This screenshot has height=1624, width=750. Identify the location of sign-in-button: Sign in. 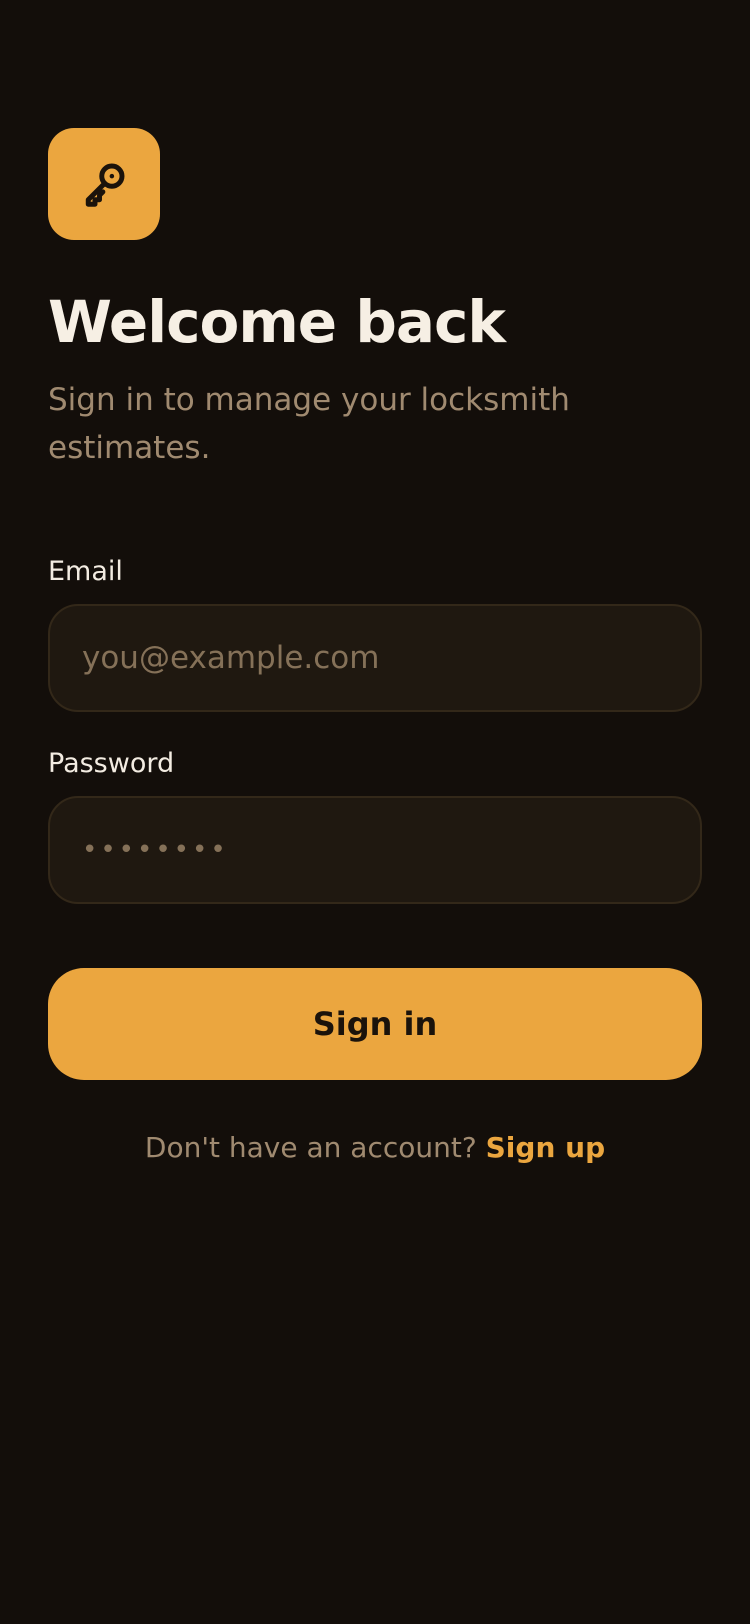
(375, 1024).